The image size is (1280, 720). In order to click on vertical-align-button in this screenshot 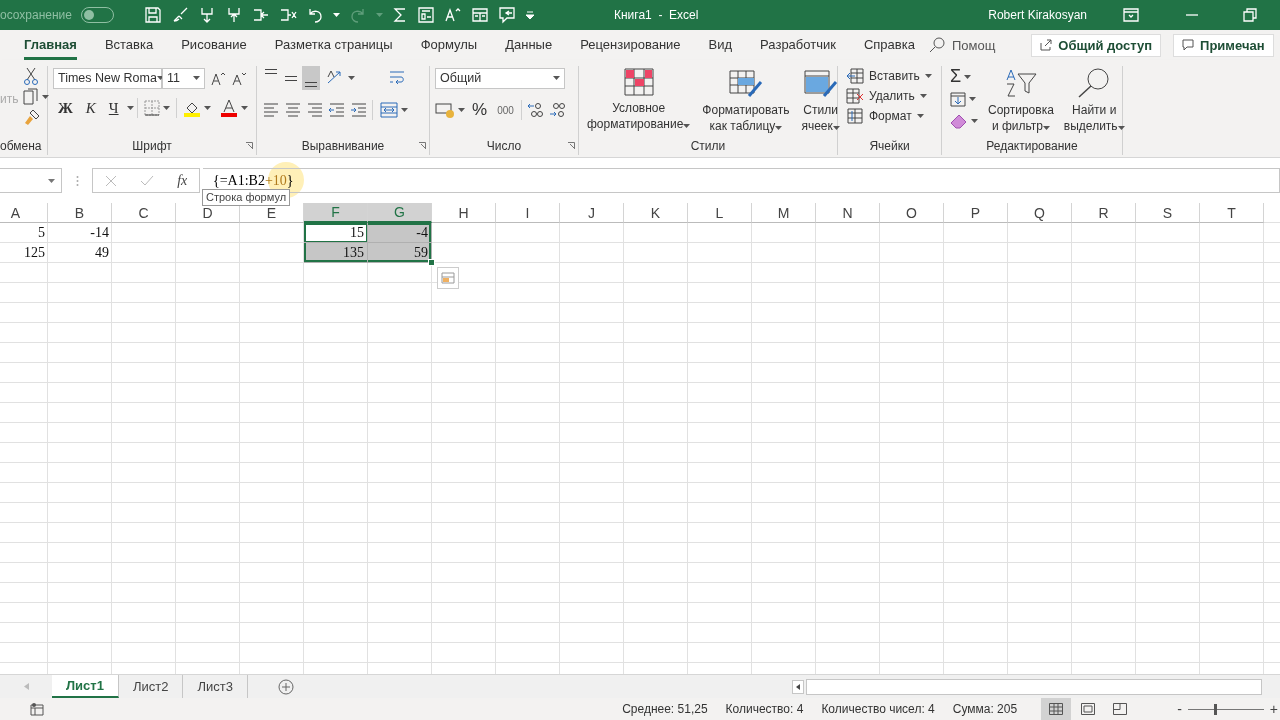, I will do `click(311, 78)`.